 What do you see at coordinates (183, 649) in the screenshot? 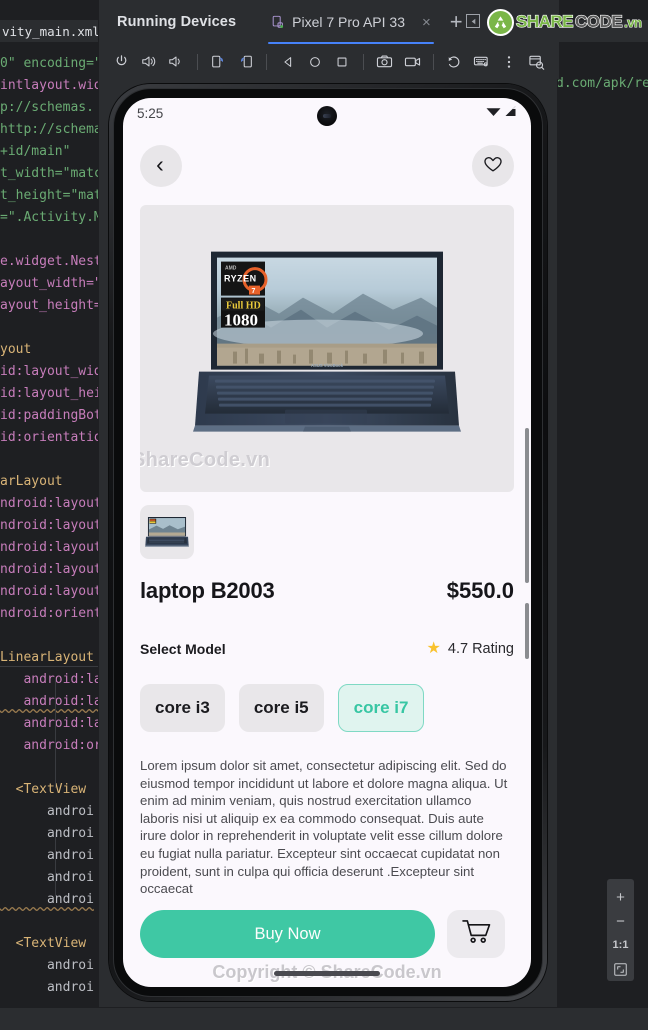
I see `select-model-label: Select Model` at bounding box center [183, 649].